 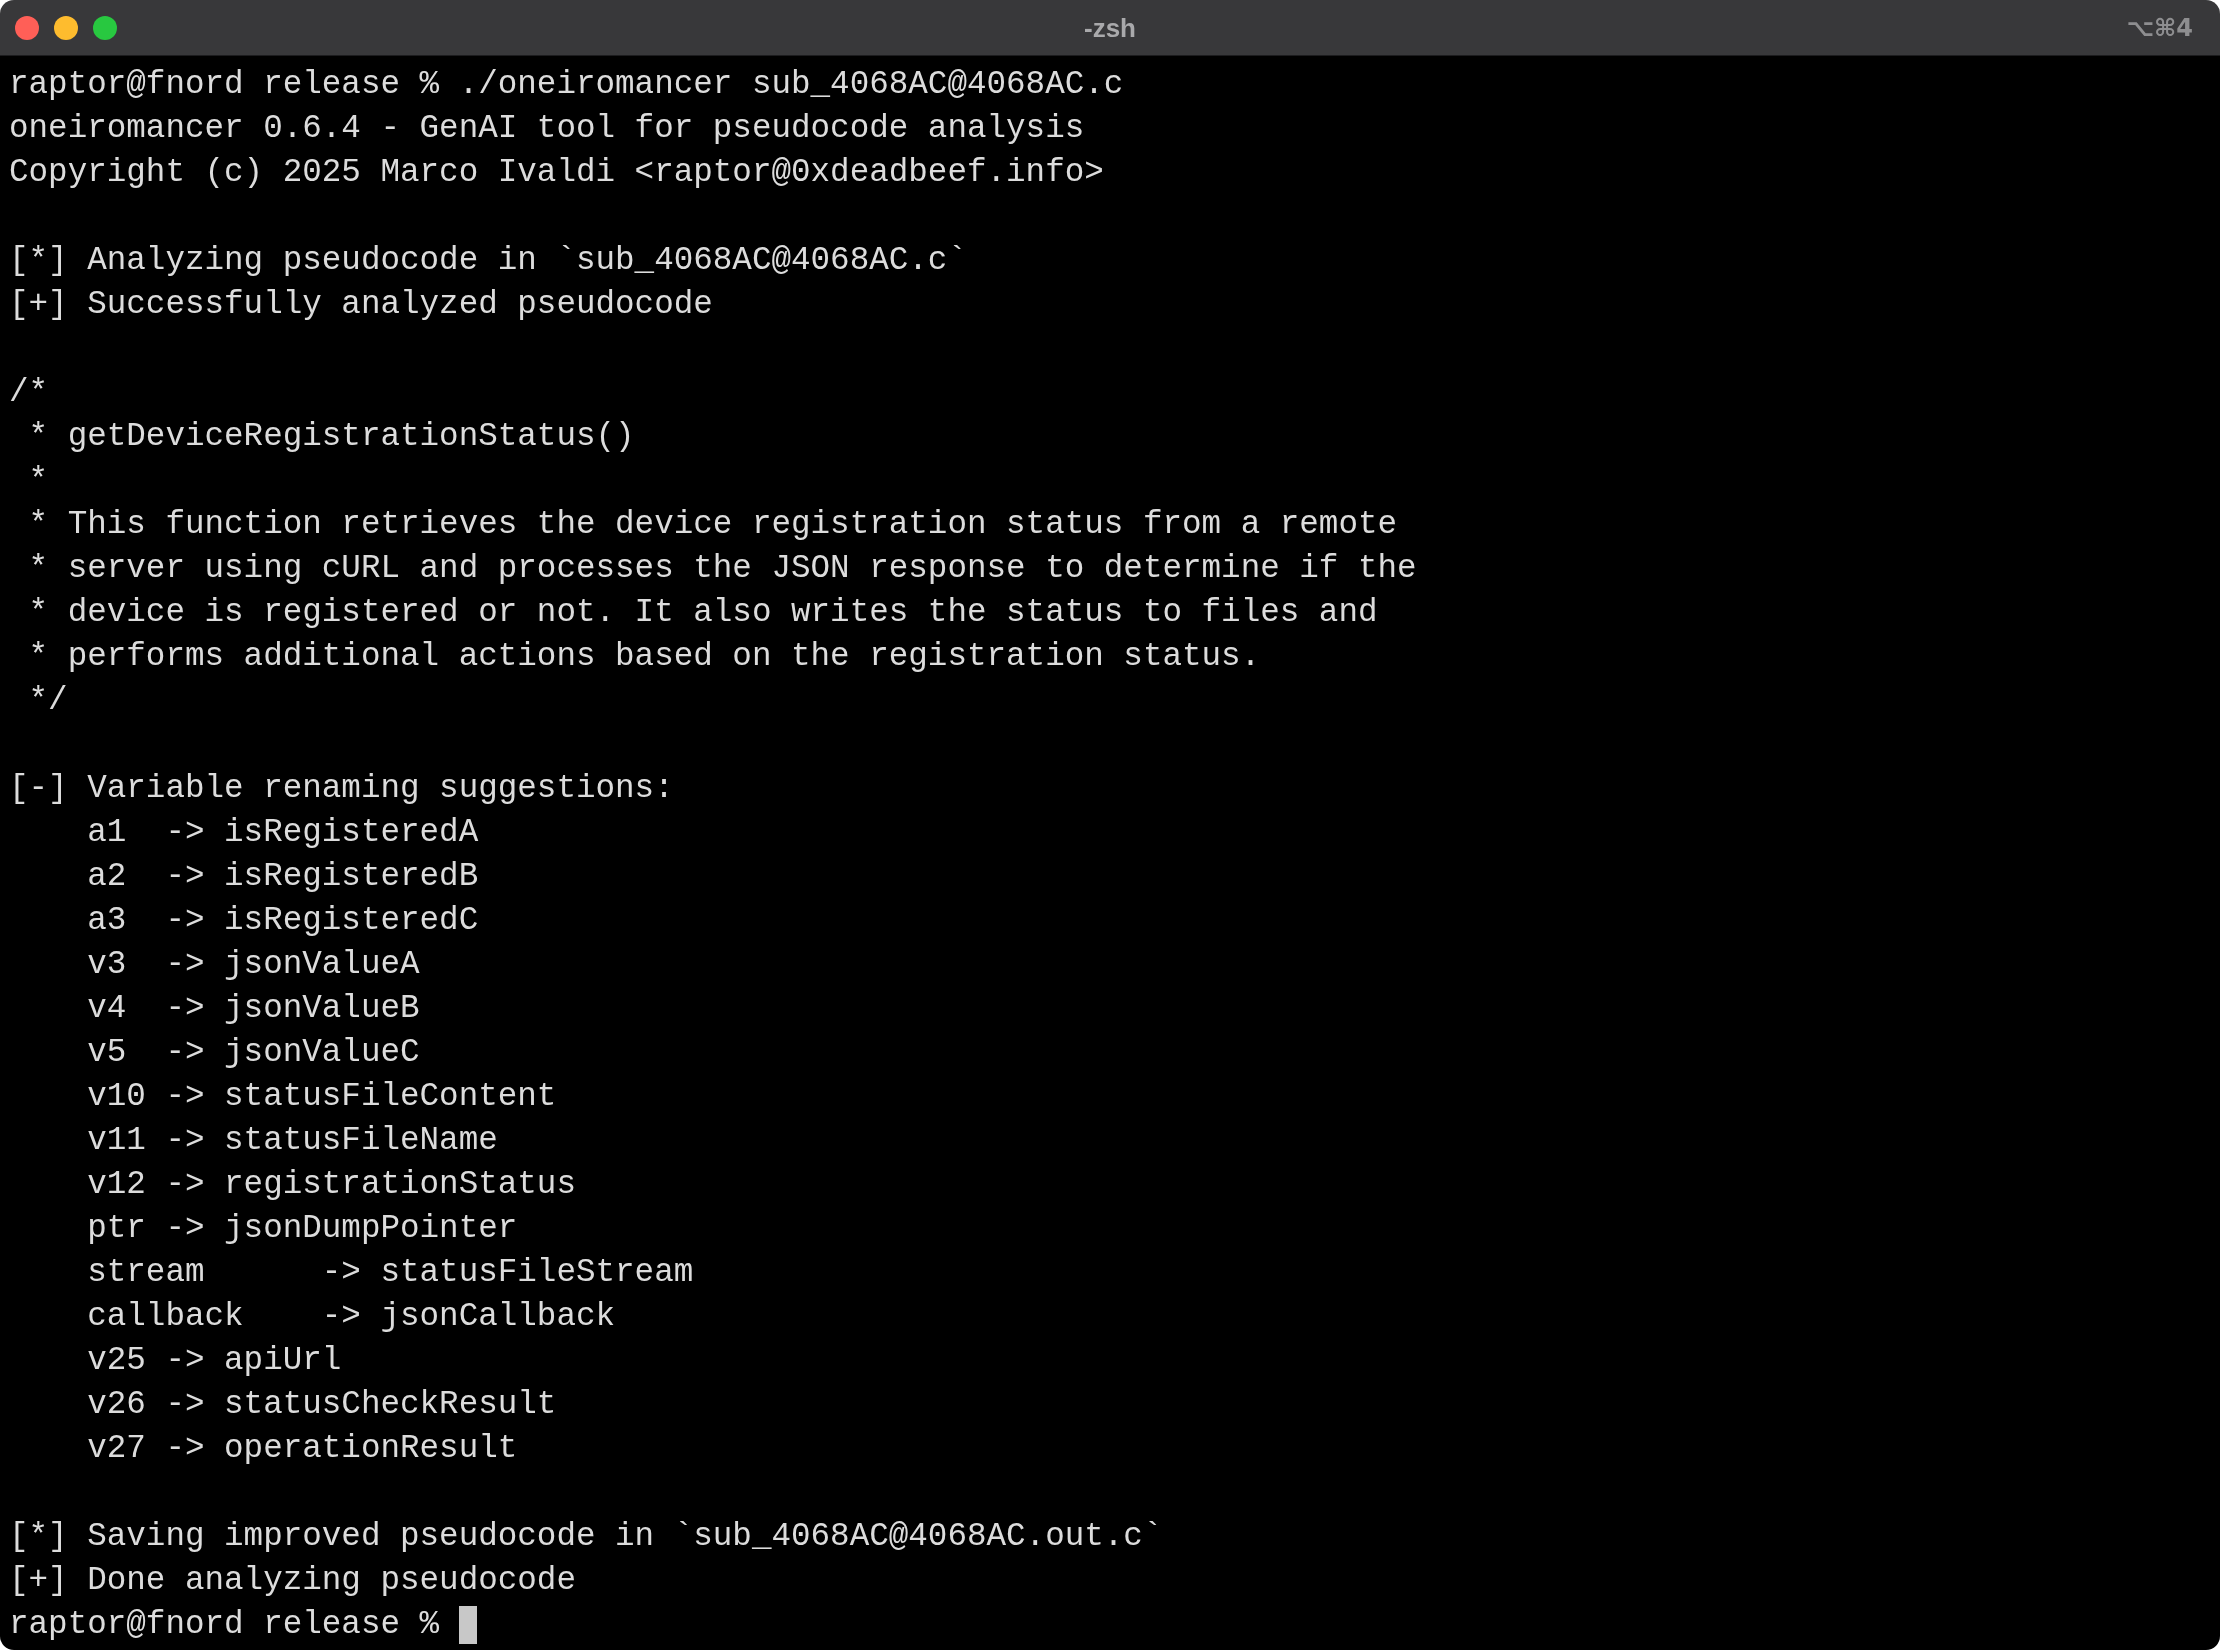 What do you see at coordinates (331, 1185) in the screenshot?
I see `rename-suggestion: v12 -> registrationStatus` at bounding box center [331, 1185].